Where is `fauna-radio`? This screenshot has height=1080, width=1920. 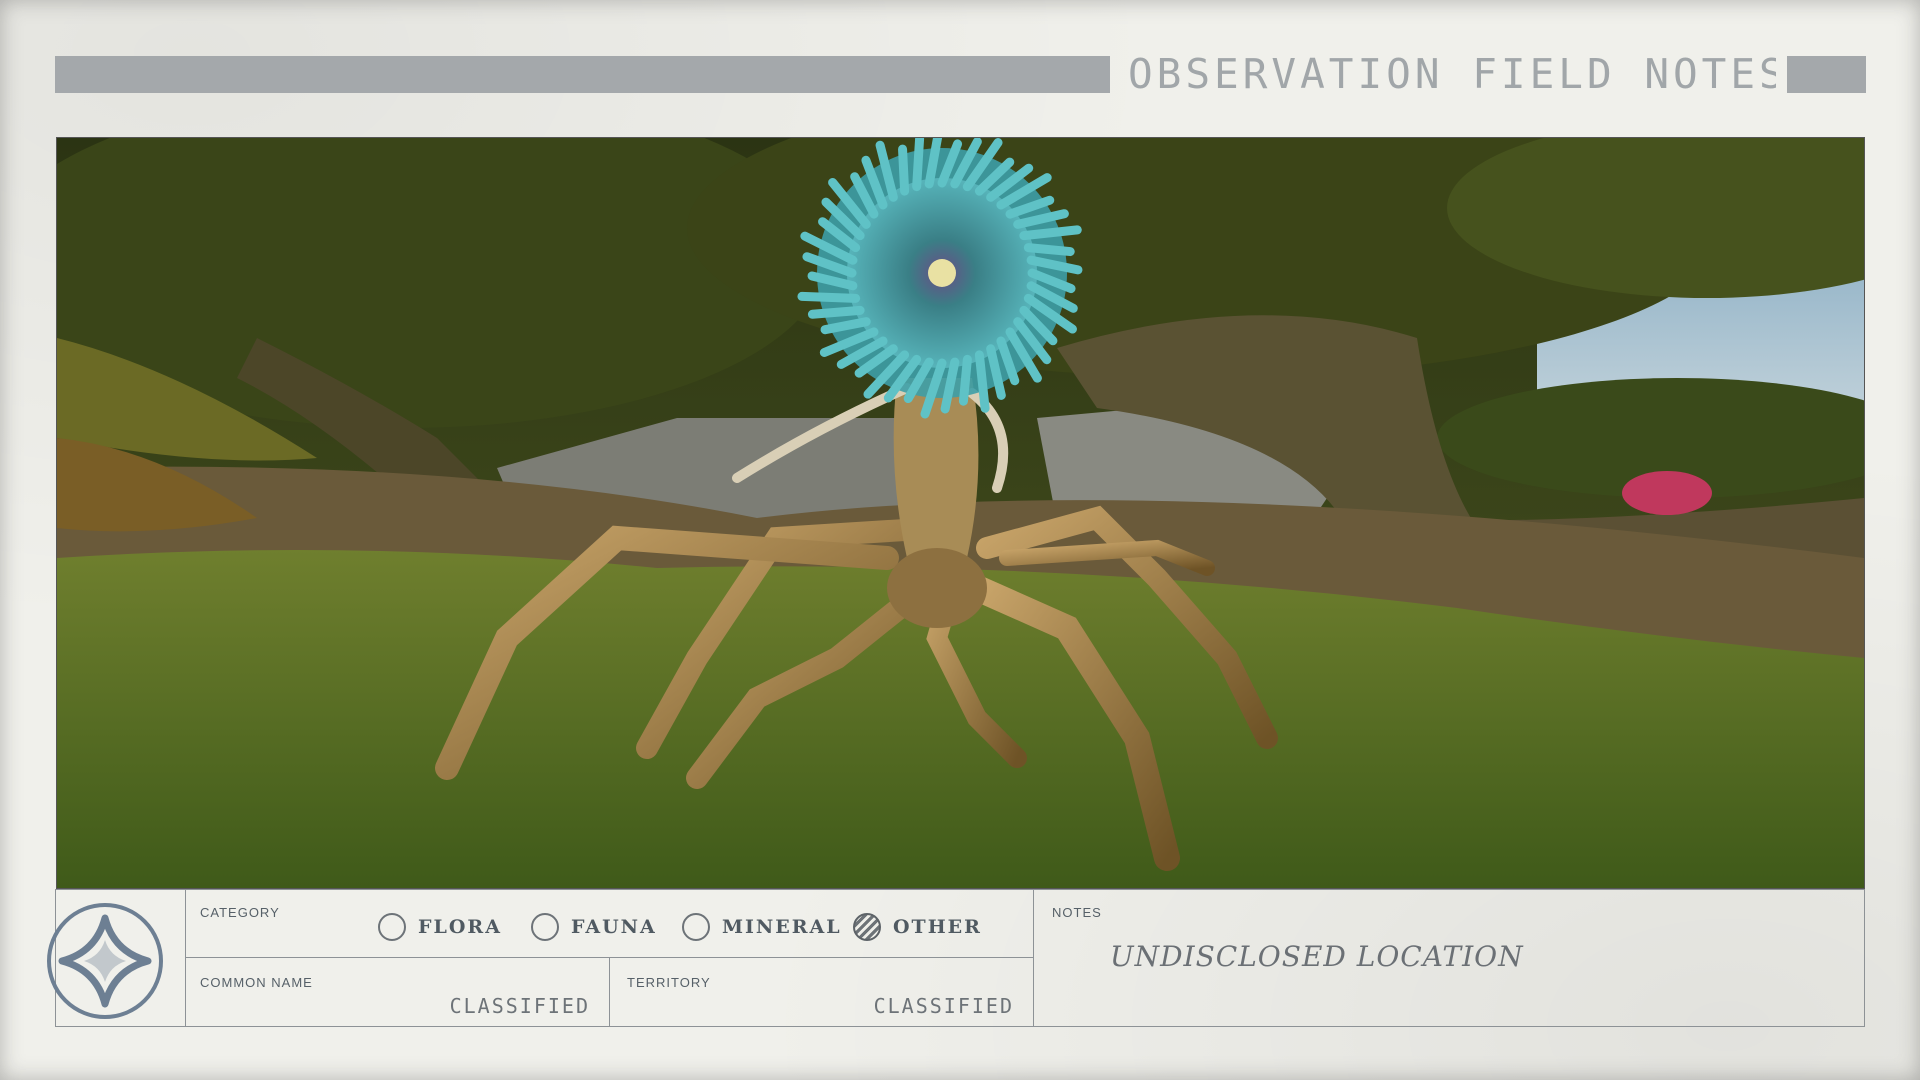
fauna-radio is located at coordinates (545, 927).